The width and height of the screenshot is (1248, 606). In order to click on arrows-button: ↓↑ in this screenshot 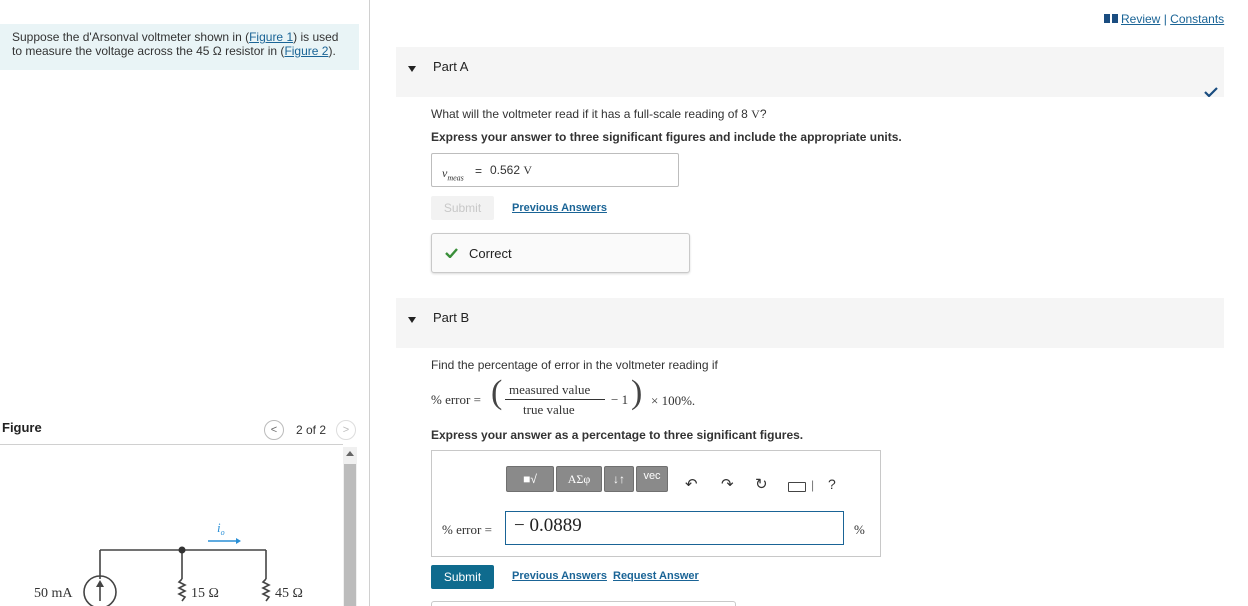, I will do `click(619, 479)`.